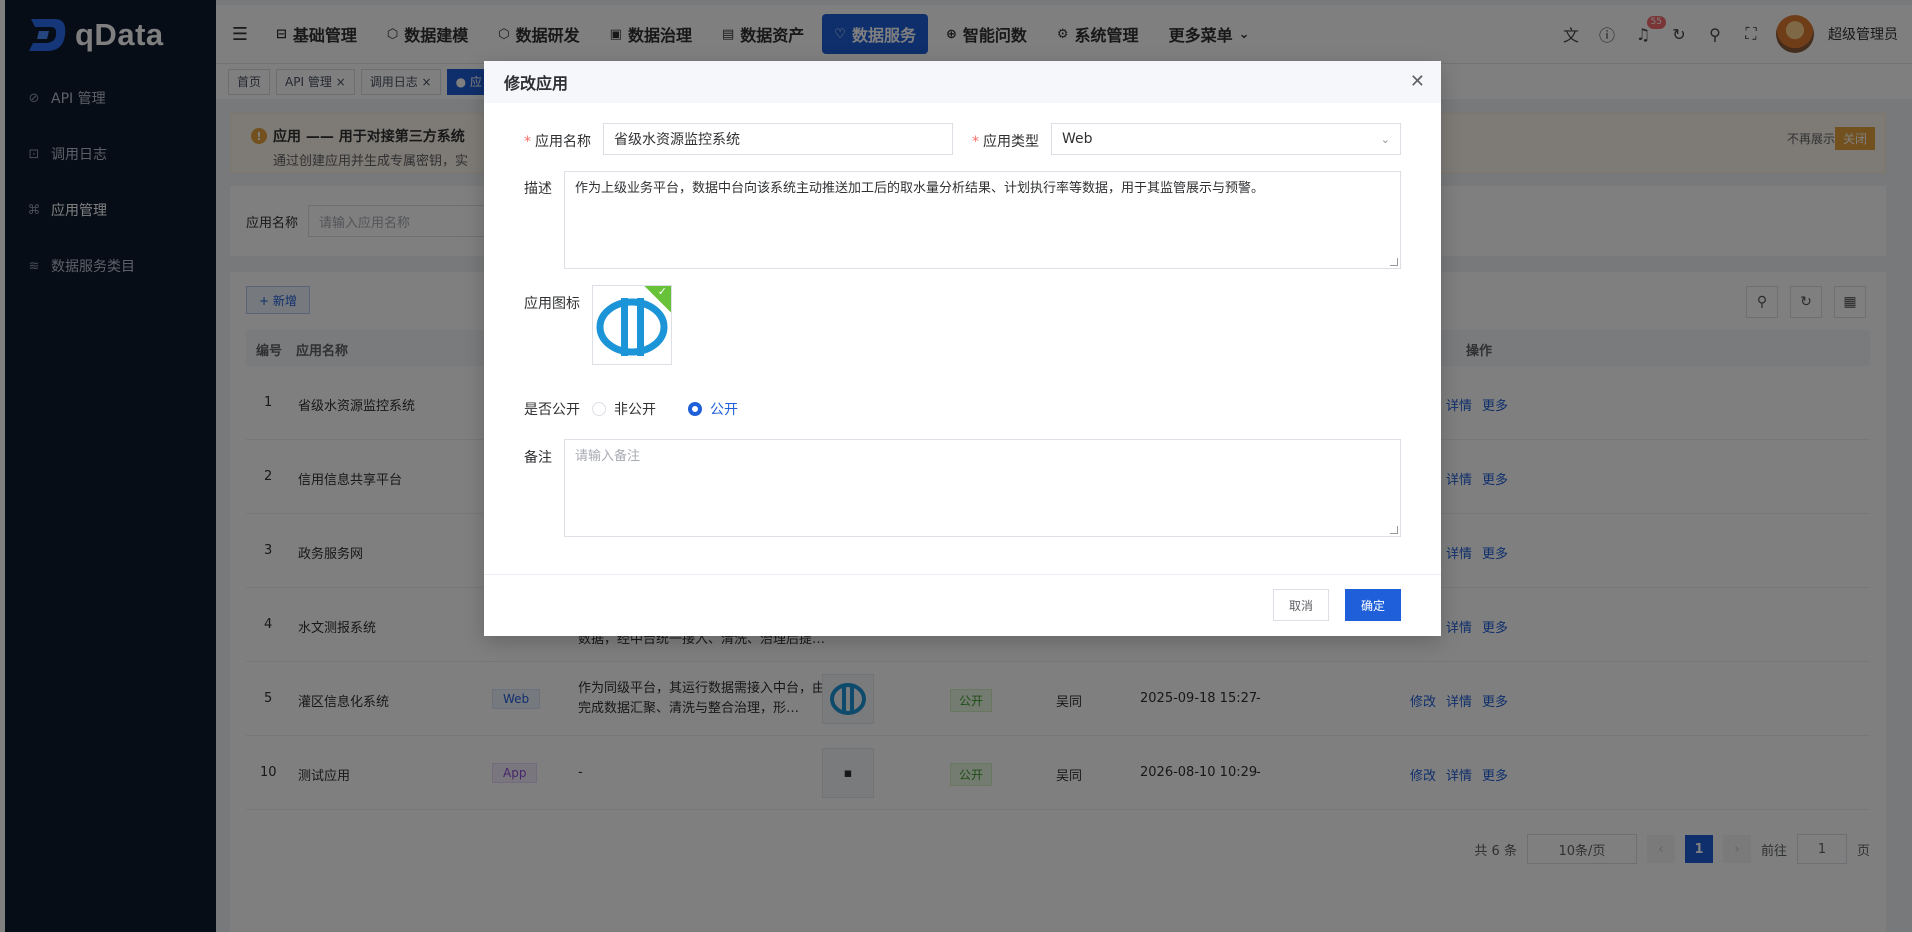  Describe the element at coordinates (662, 291) in the screenshot. I see `check-icon: ✓` at that location.